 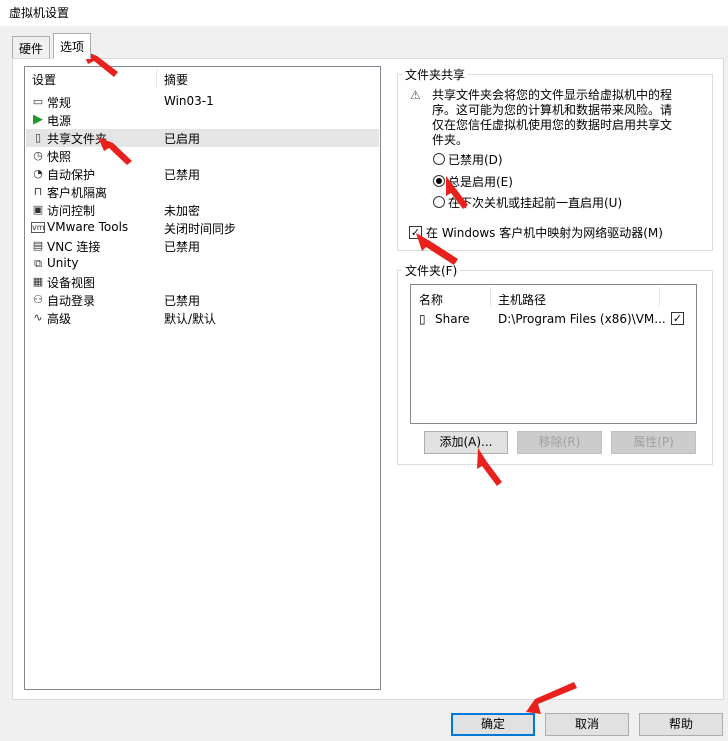 What do you see at coordinates (415, 95) in the screenshot?
I see `warning-icon: ⚠` at bounding box center [415, 95].